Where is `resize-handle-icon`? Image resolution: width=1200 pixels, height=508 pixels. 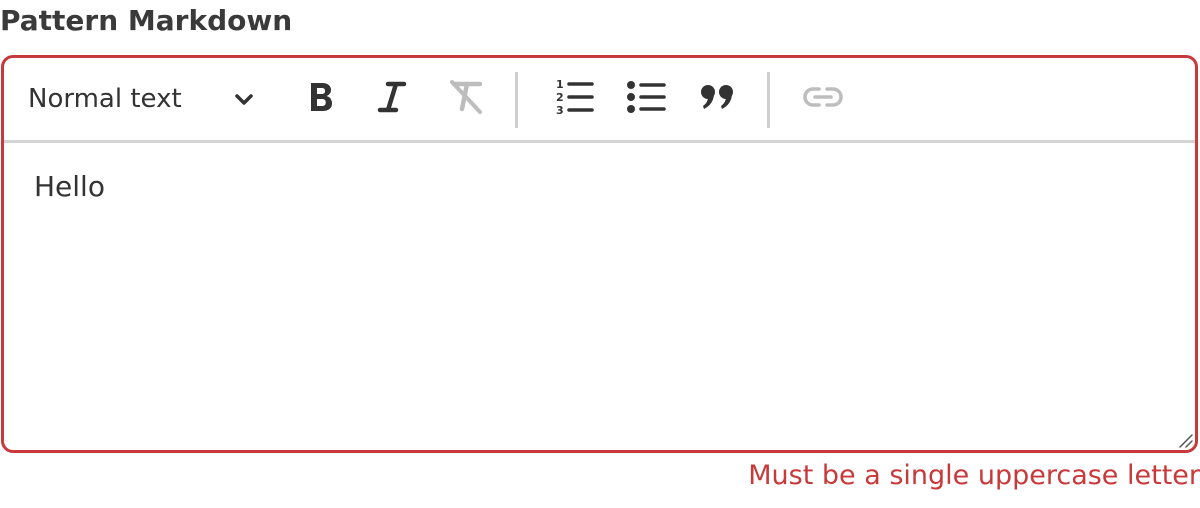 resize-handle-icon is located at coordinates (1185, 440).